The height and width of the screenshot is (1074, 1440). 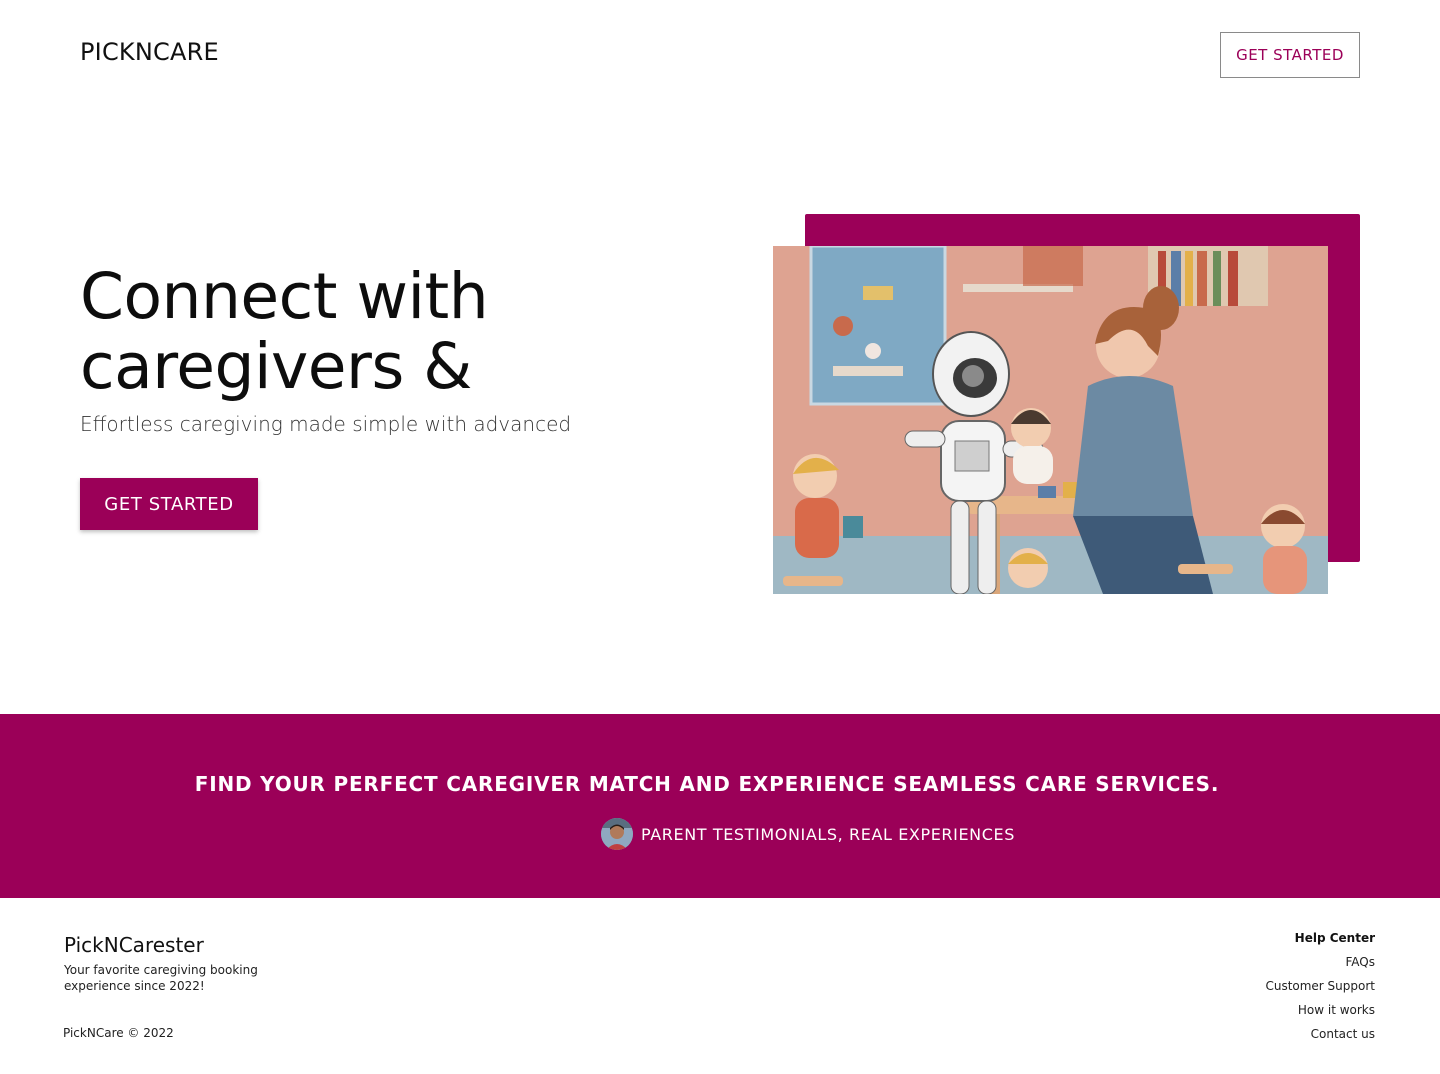 I want to click on site-header: PICKNCARE GET STARTED, so click(x=720, y=55).